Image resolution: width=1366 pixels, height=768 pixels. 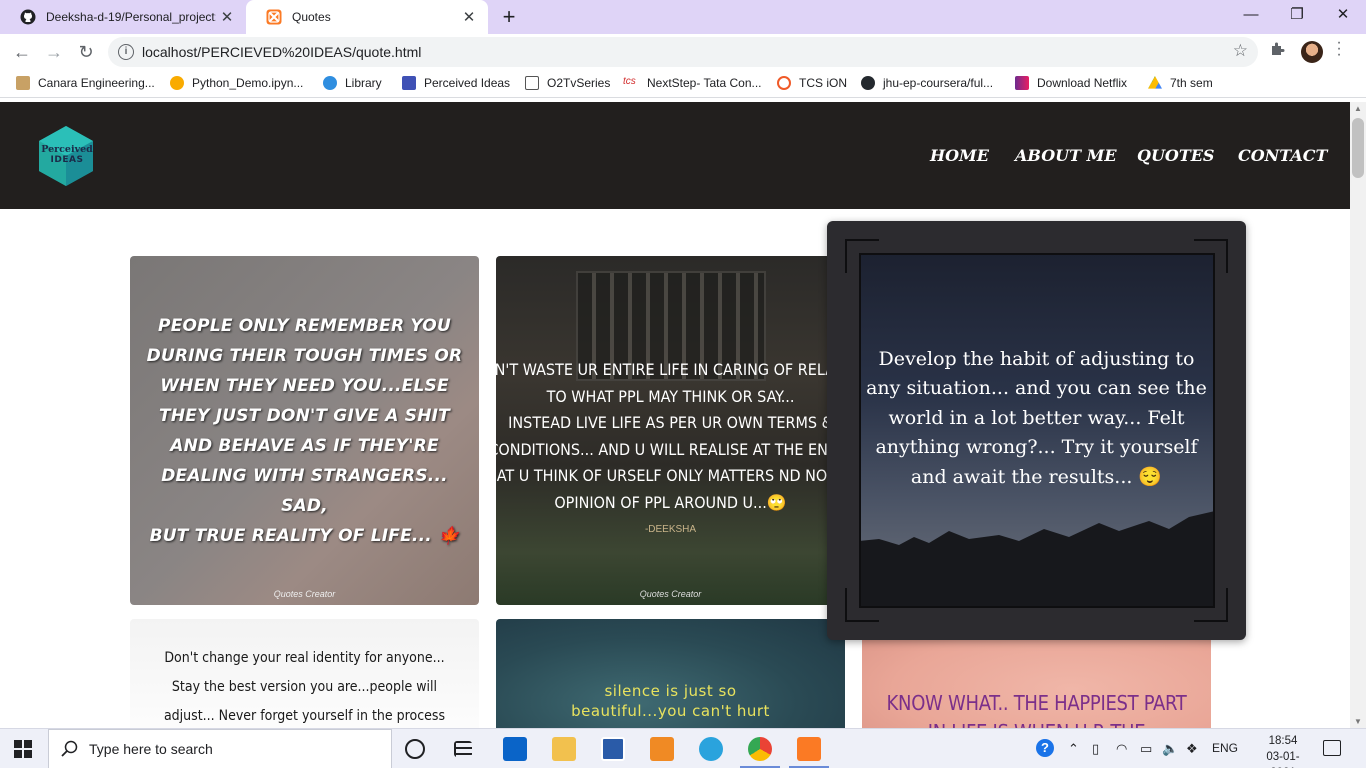 What do you see at coordinates (456, 83) in the screenshot?
I see `bookmark-item: Perceived Ideas` at bounding box center [456, 83].